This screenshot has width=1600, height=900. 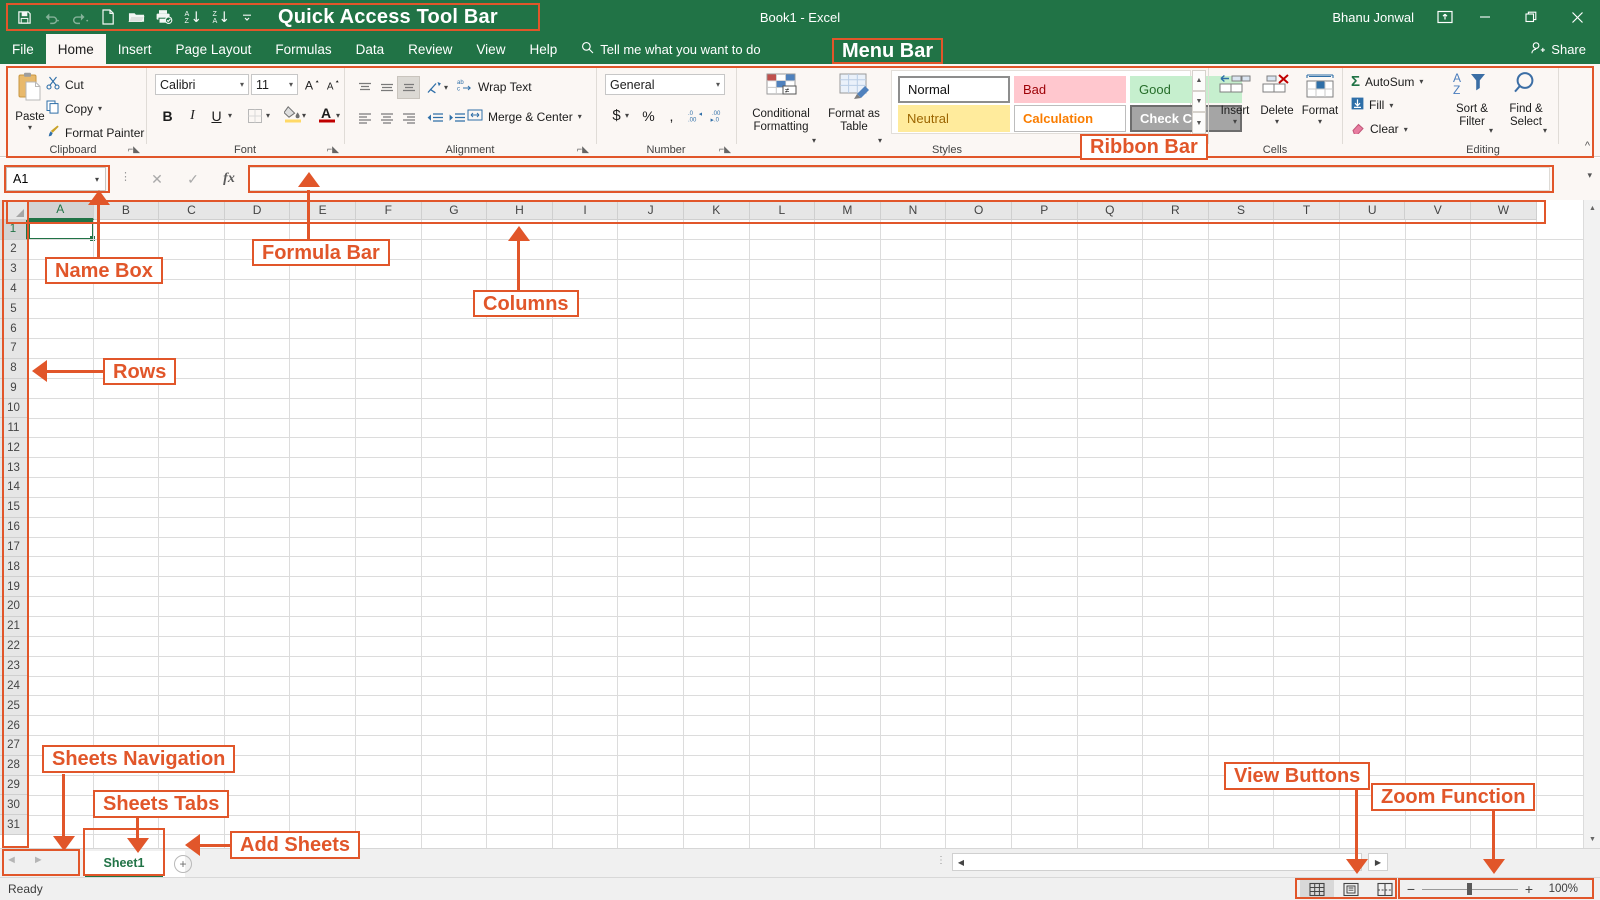 What do you see at coordinates (1445, 17) in the screenshot?
I see `ribbon-display-options-icon` at bounding box center [1445, 17].